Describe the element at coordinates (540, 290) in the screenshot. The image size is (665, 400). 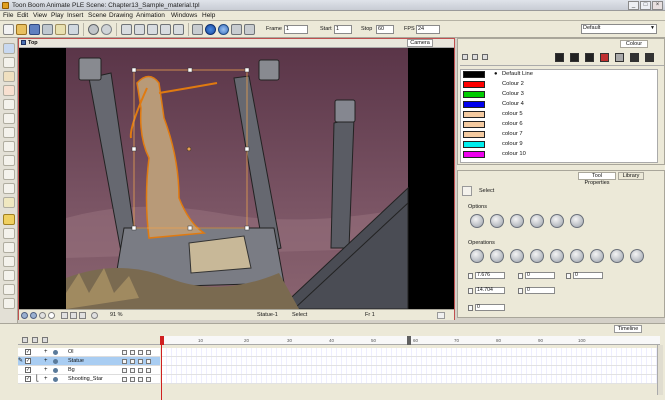
I see `height-field: 0` at that location.